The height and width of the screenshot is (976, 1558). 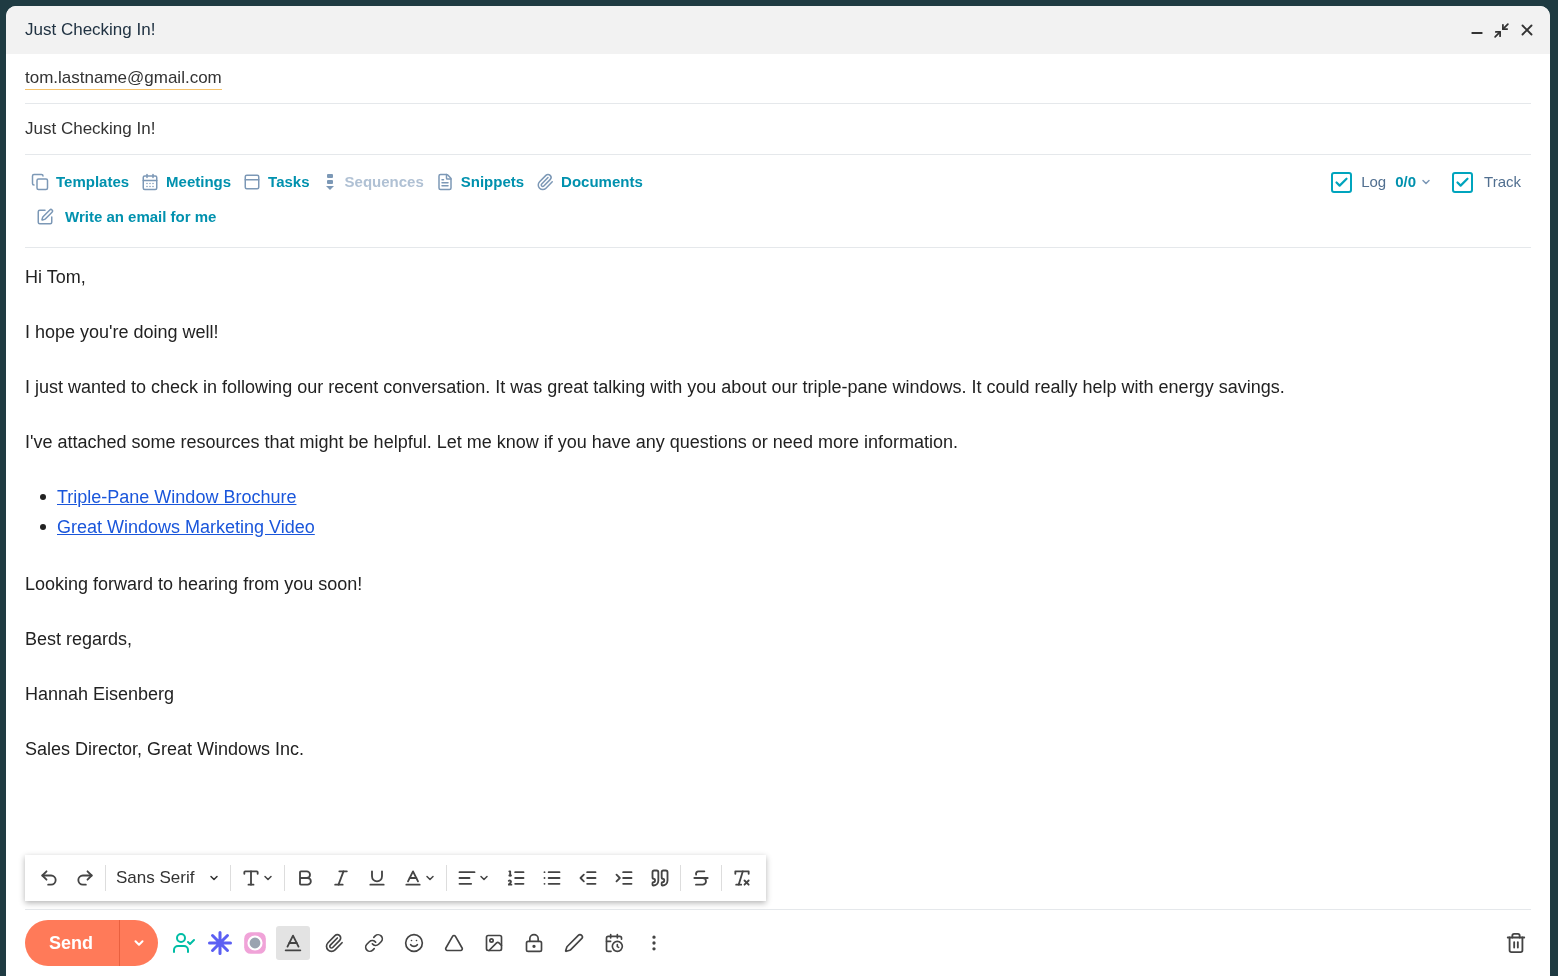 I want to click on paperclip-icon, so click(x=545, y=182).